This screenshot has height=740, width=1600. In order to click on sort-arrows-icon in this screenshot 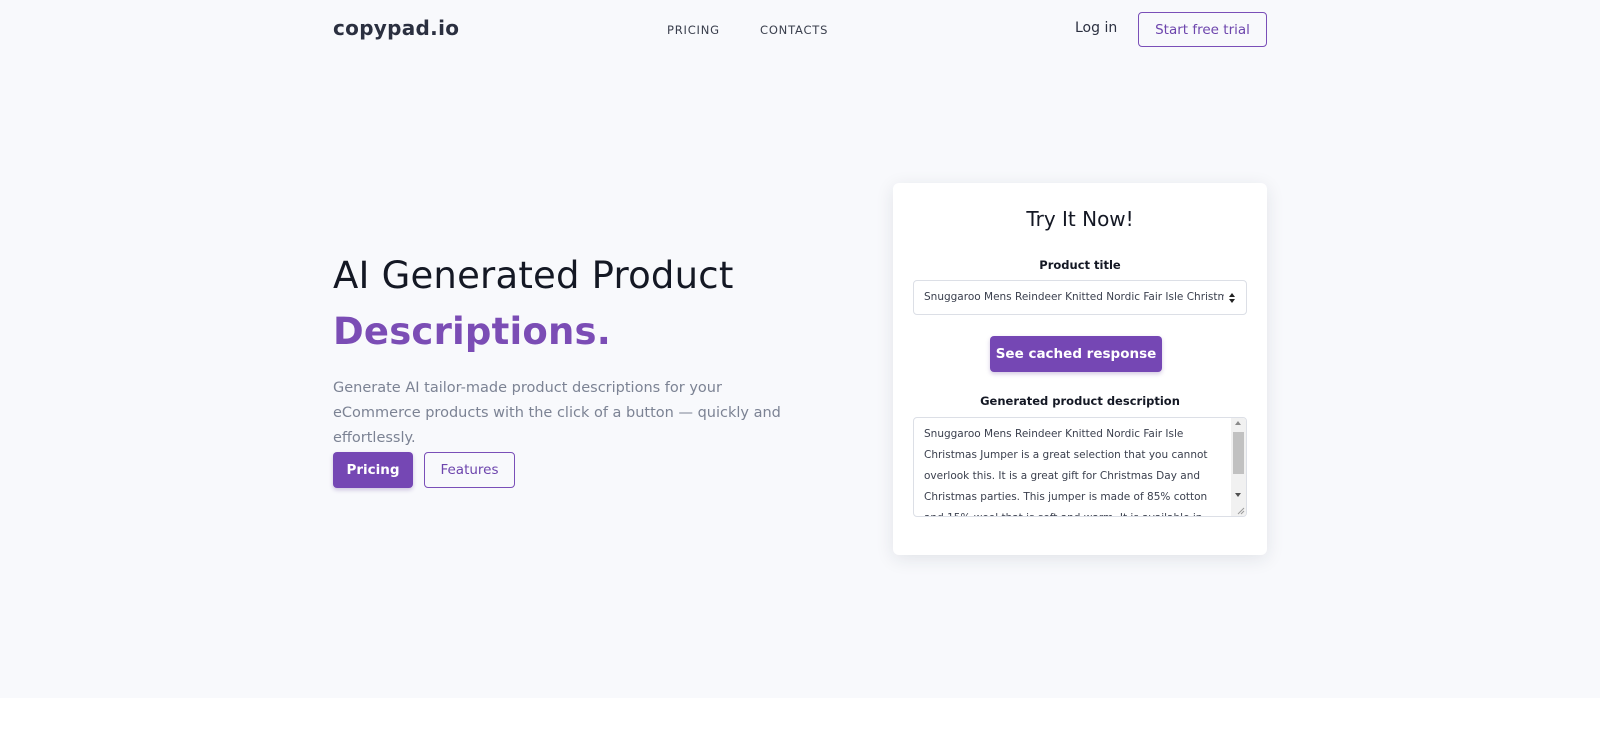, I will do `click(1232, 298)`.